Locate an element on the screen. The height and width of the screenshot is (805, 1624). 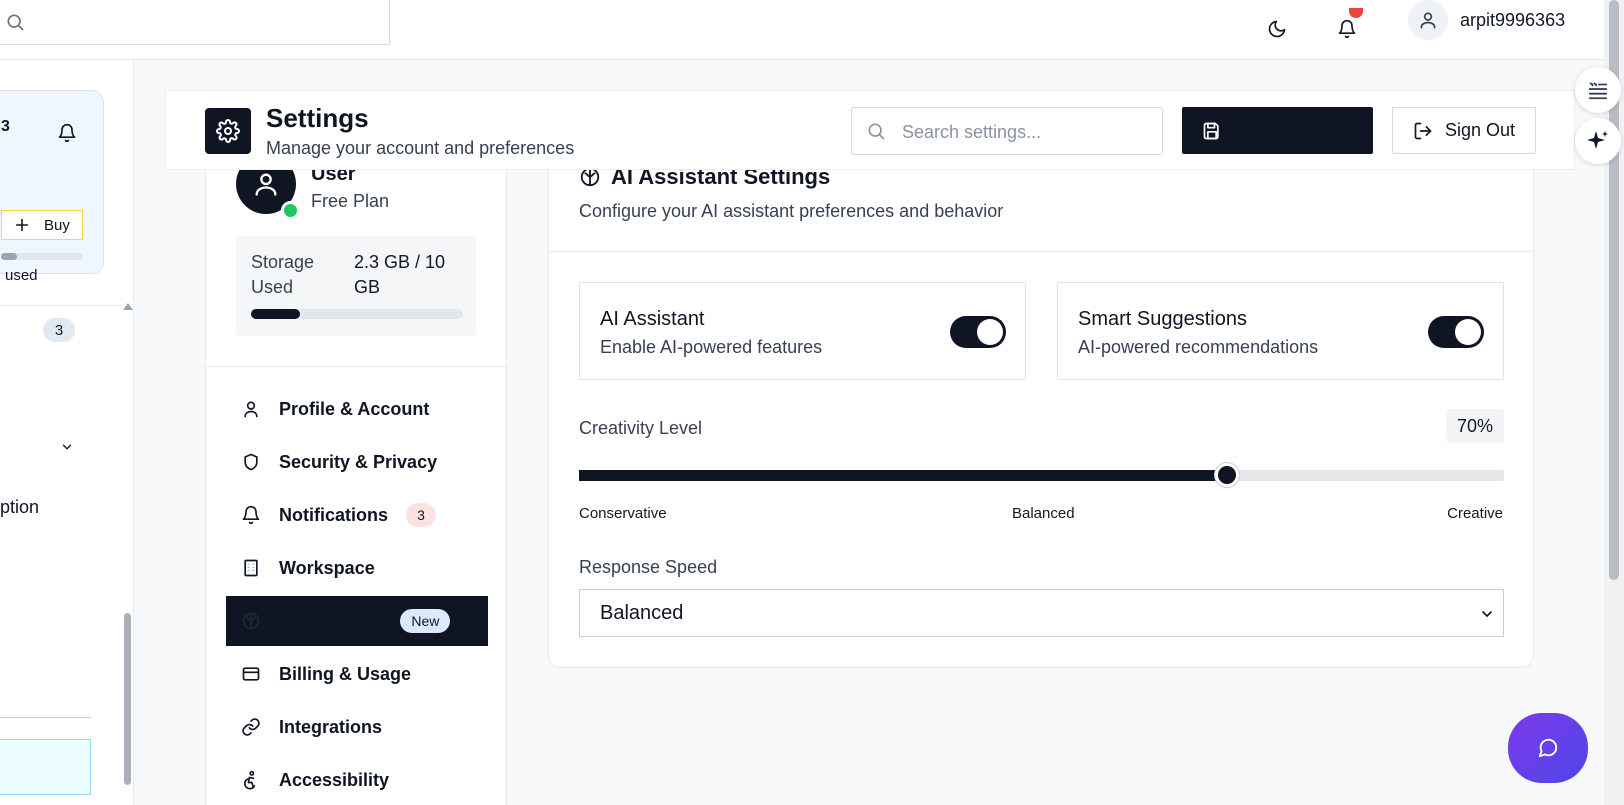
info-box is located at coordinates (45, 767).